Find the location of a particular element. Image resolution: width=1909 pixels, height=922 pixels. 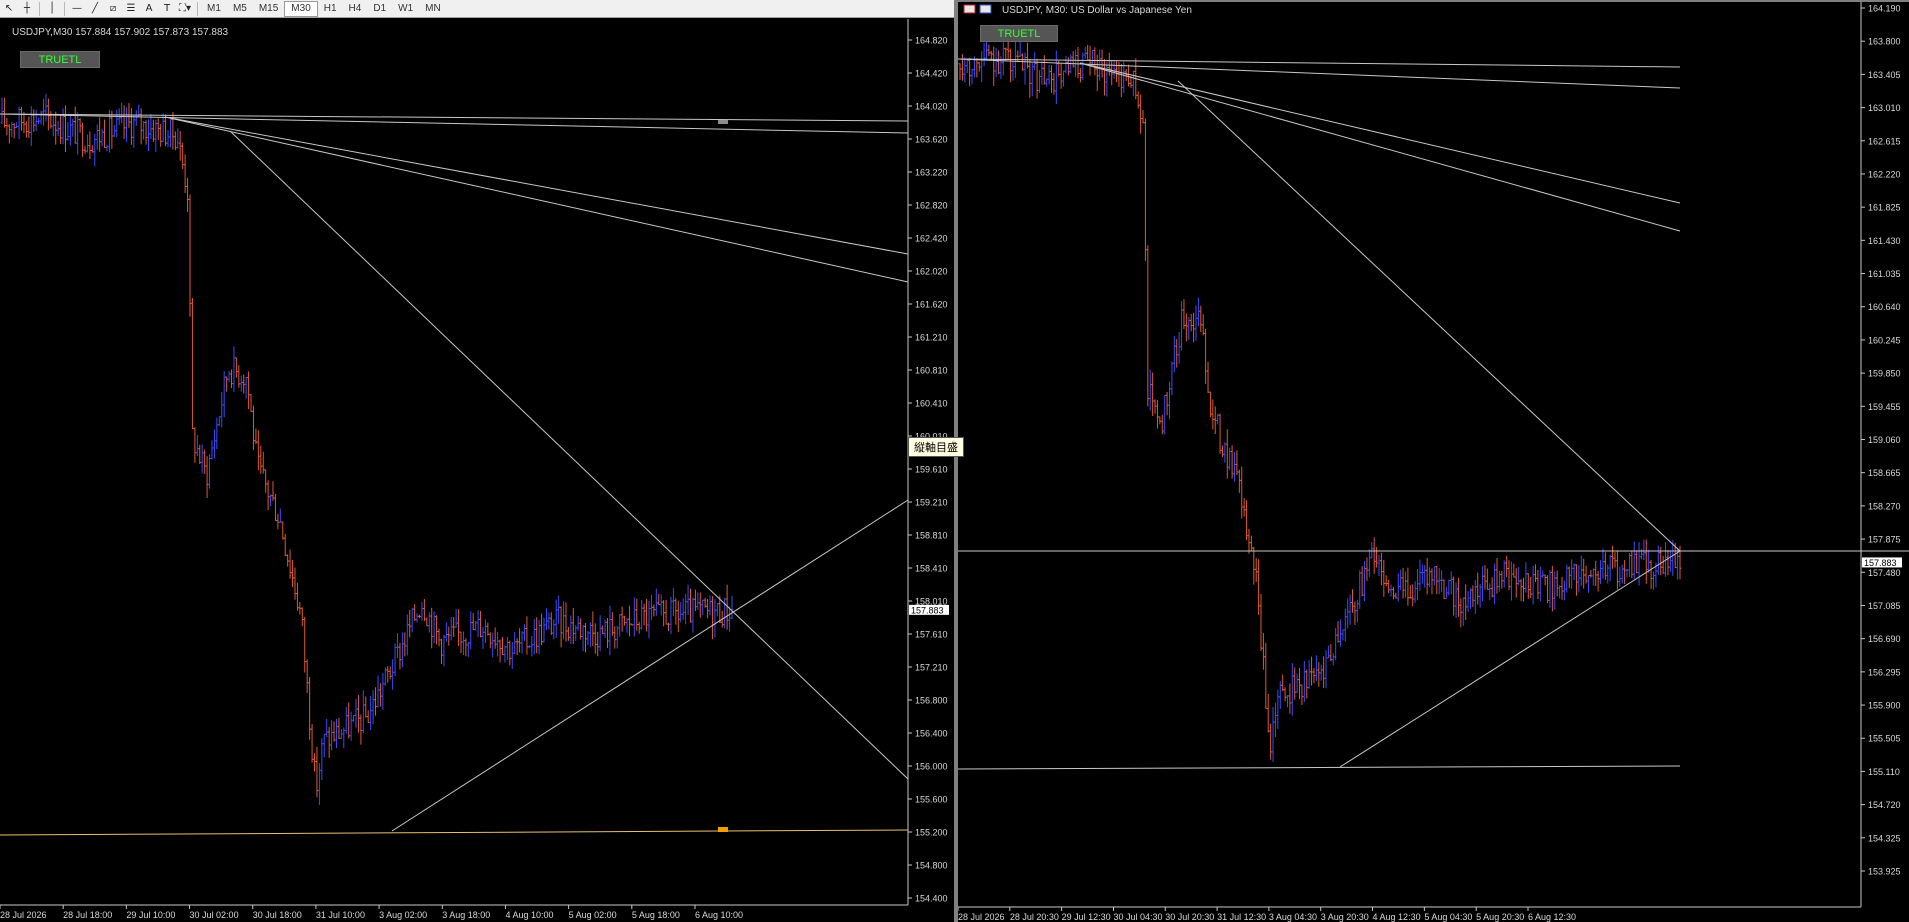

price-label: 154.400 is located at coordinates (931, 899).